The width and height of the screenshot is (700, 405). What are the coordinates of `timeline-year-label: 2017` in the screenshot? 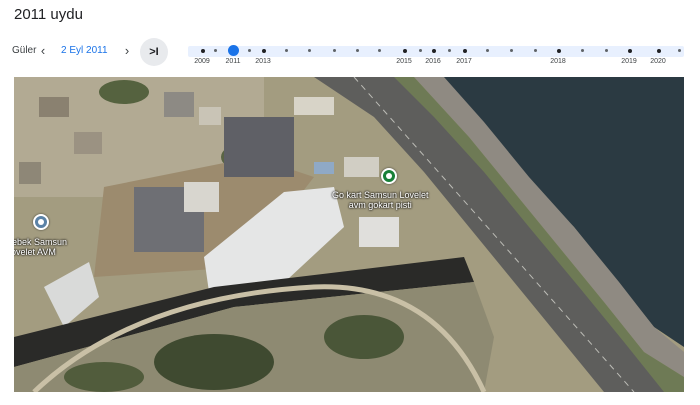 It's located at (464, 61).